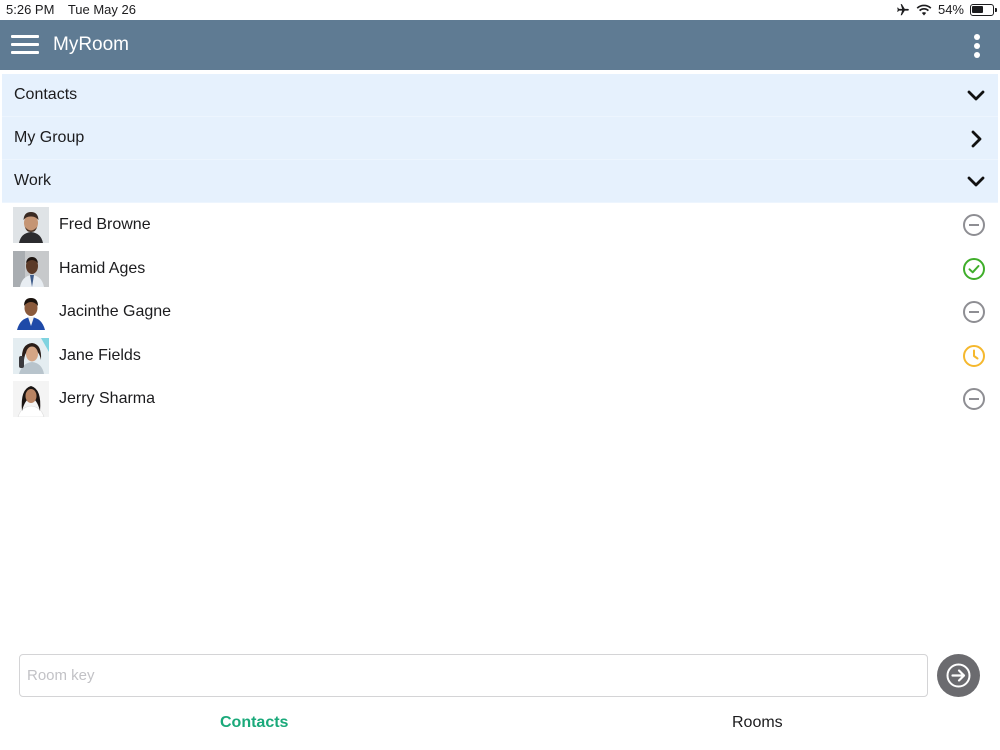  Describe the element at coordinates (46, 94) in the screenshot. I see `group-label: Contacts` at that location.